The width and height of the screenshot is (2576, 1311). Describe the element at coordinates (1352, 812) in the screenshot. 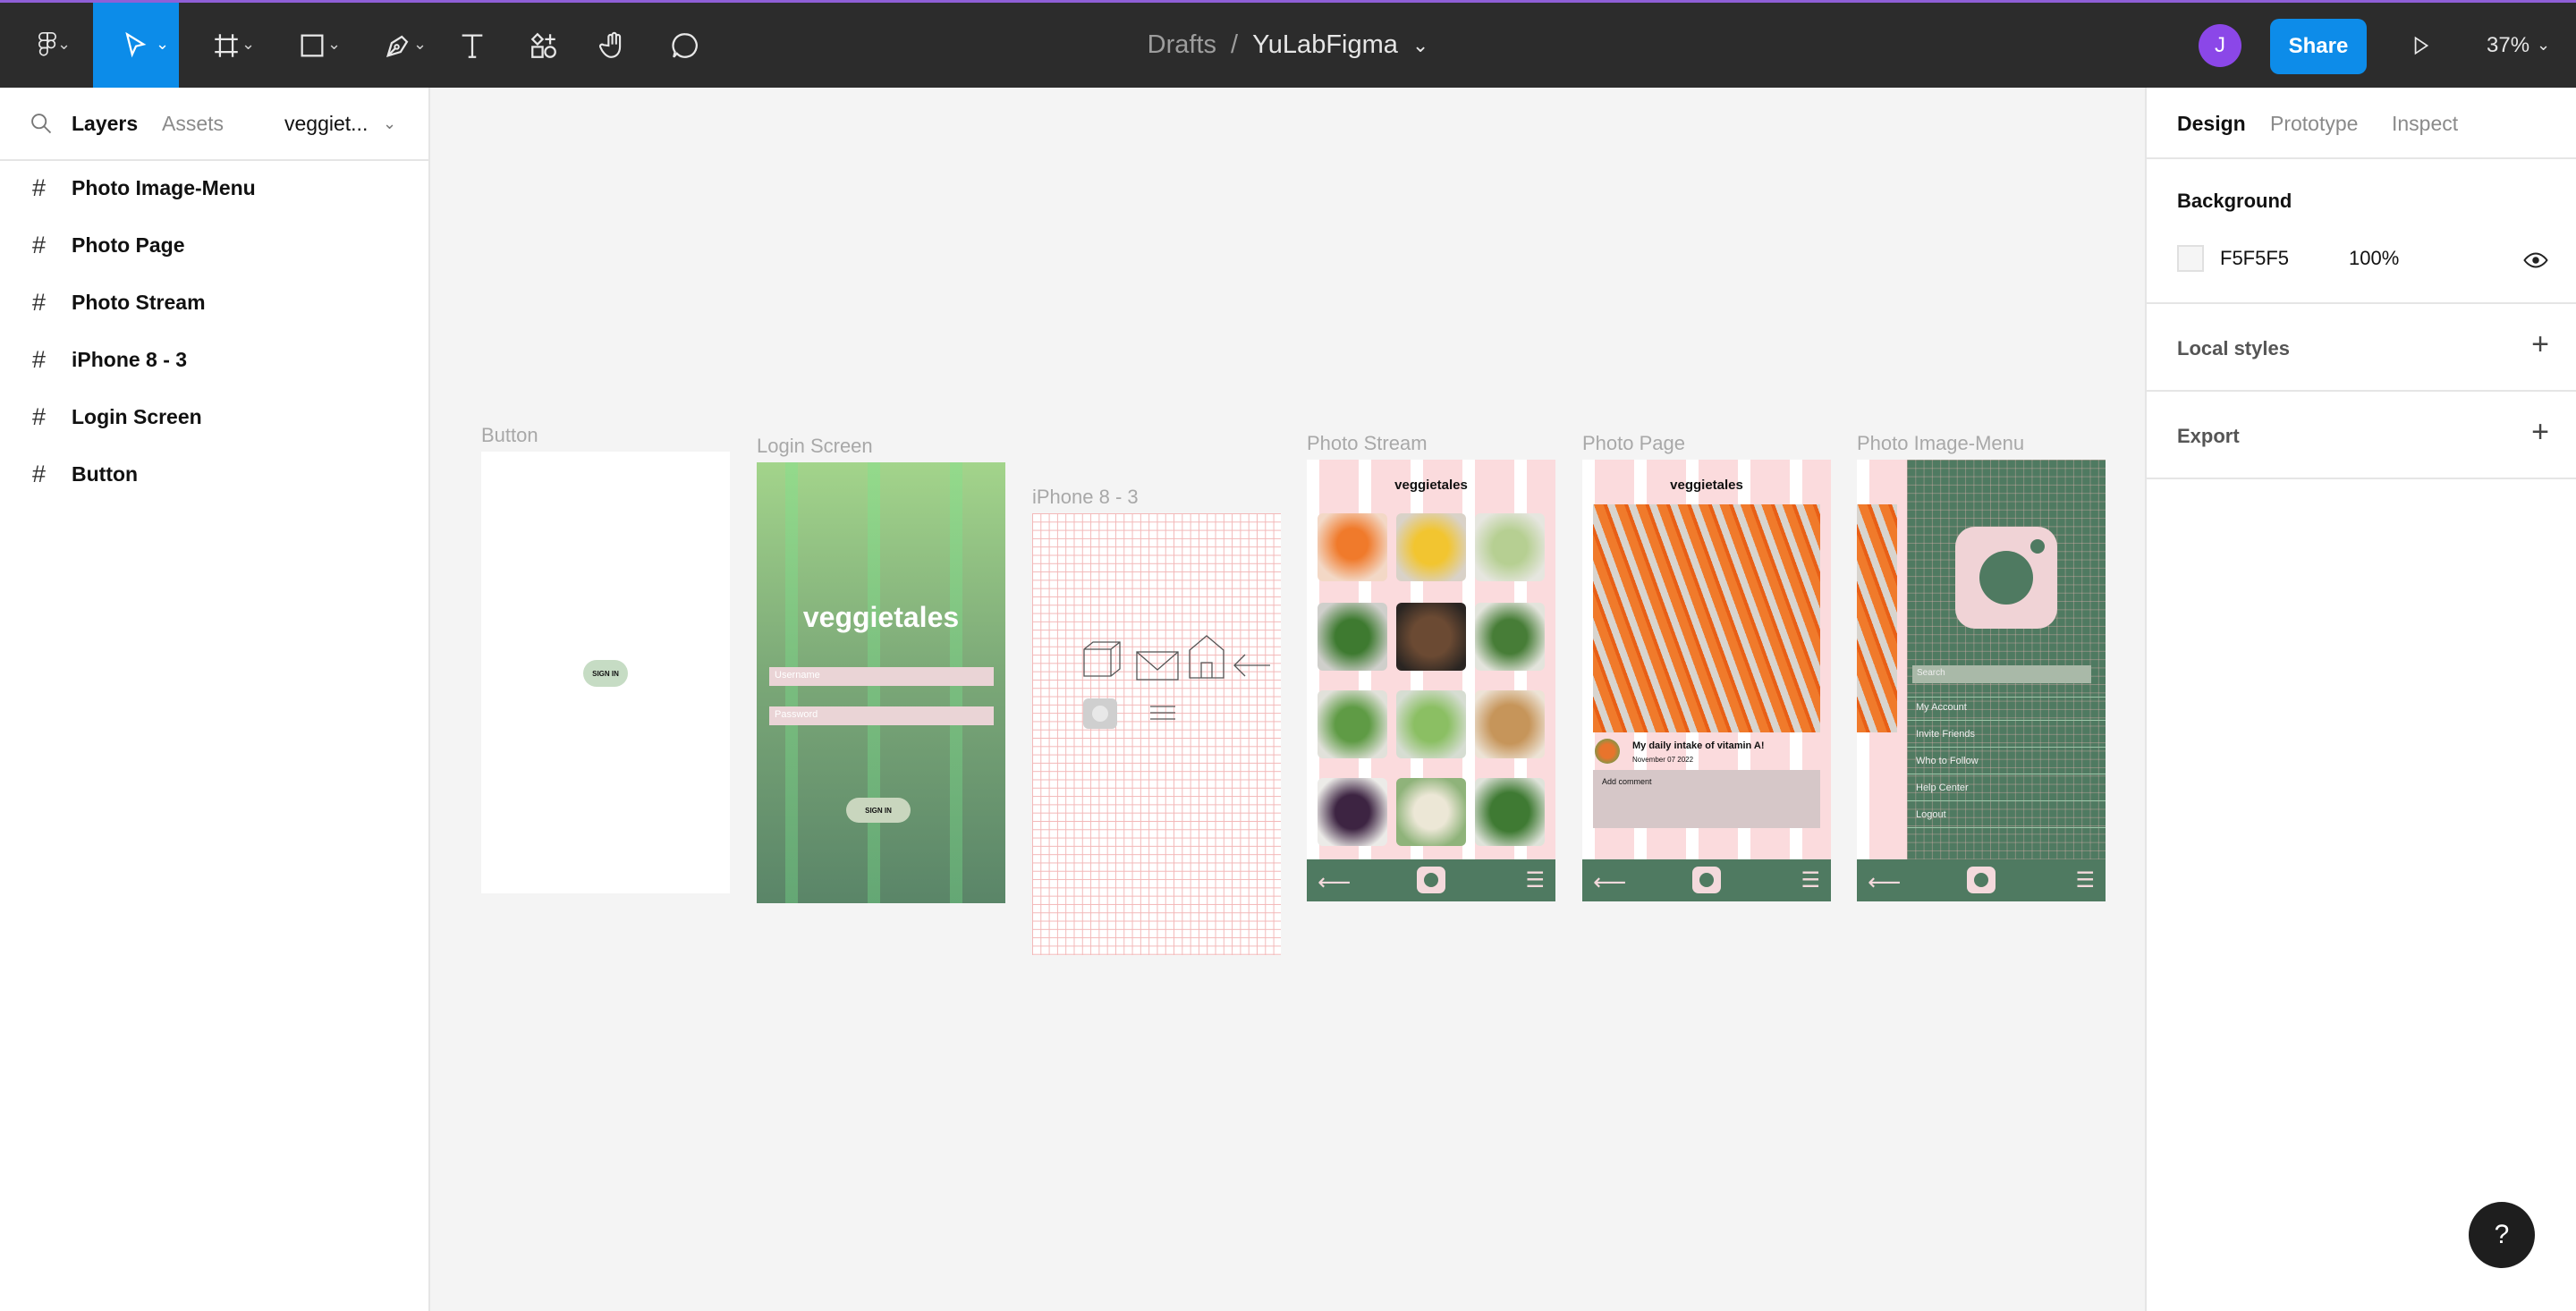

I see `photo-eggplant` at that location.